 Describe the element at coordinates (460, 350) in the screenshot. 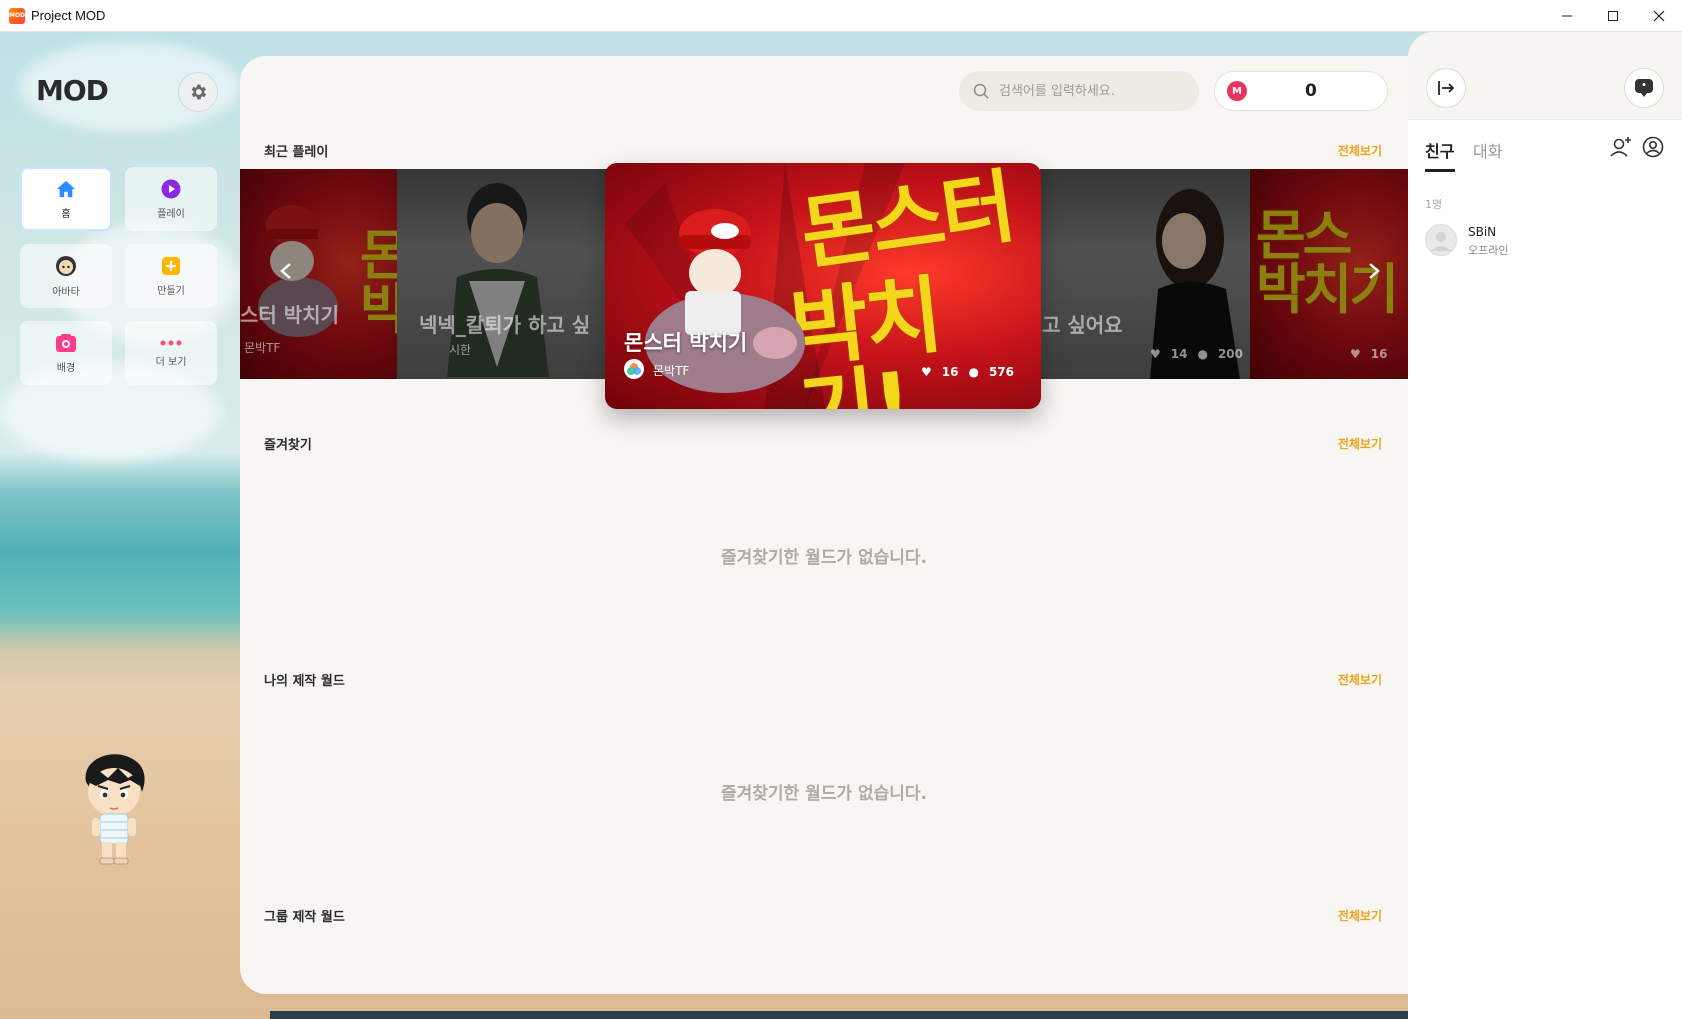

I see `card-author: 시한` at that location.